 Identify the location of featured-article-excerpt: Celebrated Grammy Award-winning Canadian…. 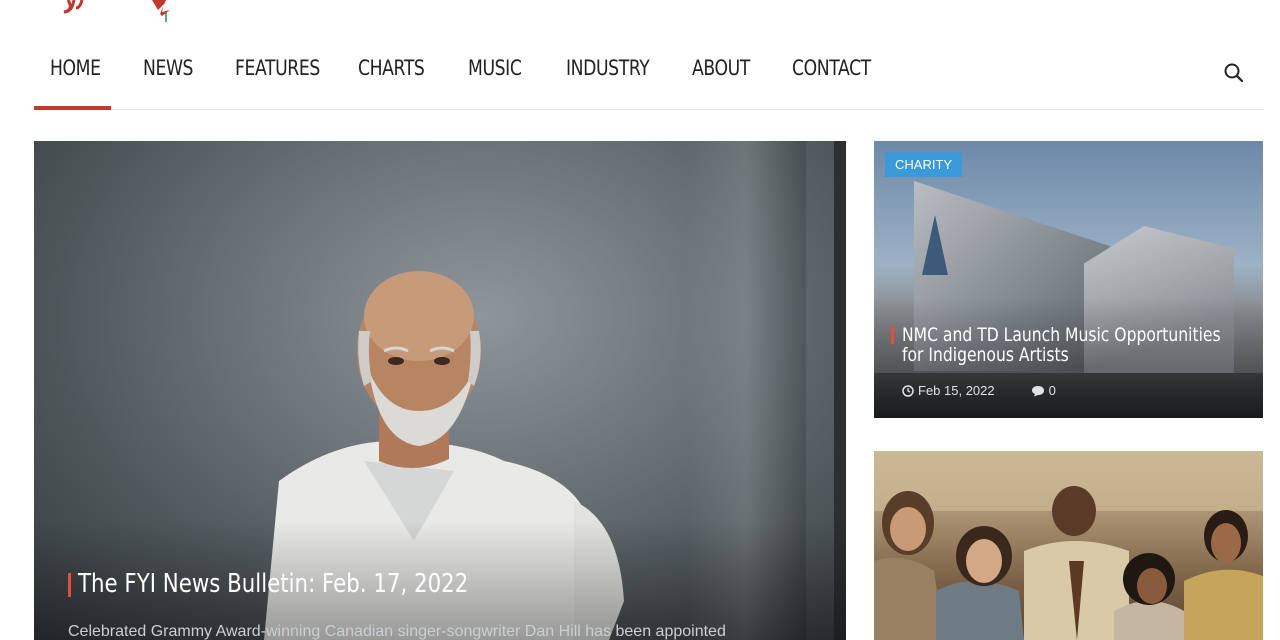
(397, 631).